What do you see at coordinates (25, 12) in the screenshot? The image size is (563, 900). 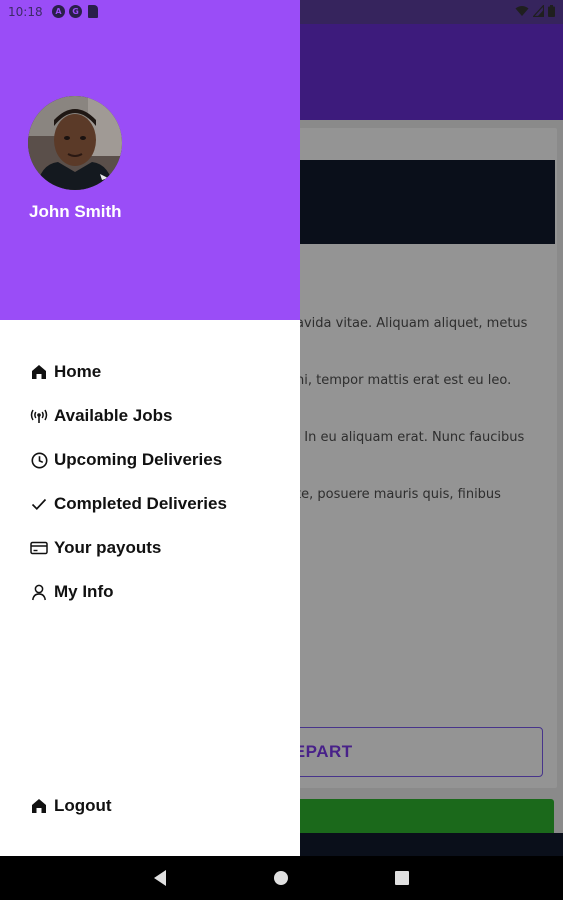 I see `status-time: 10:18` at bounding box center [25, 12].